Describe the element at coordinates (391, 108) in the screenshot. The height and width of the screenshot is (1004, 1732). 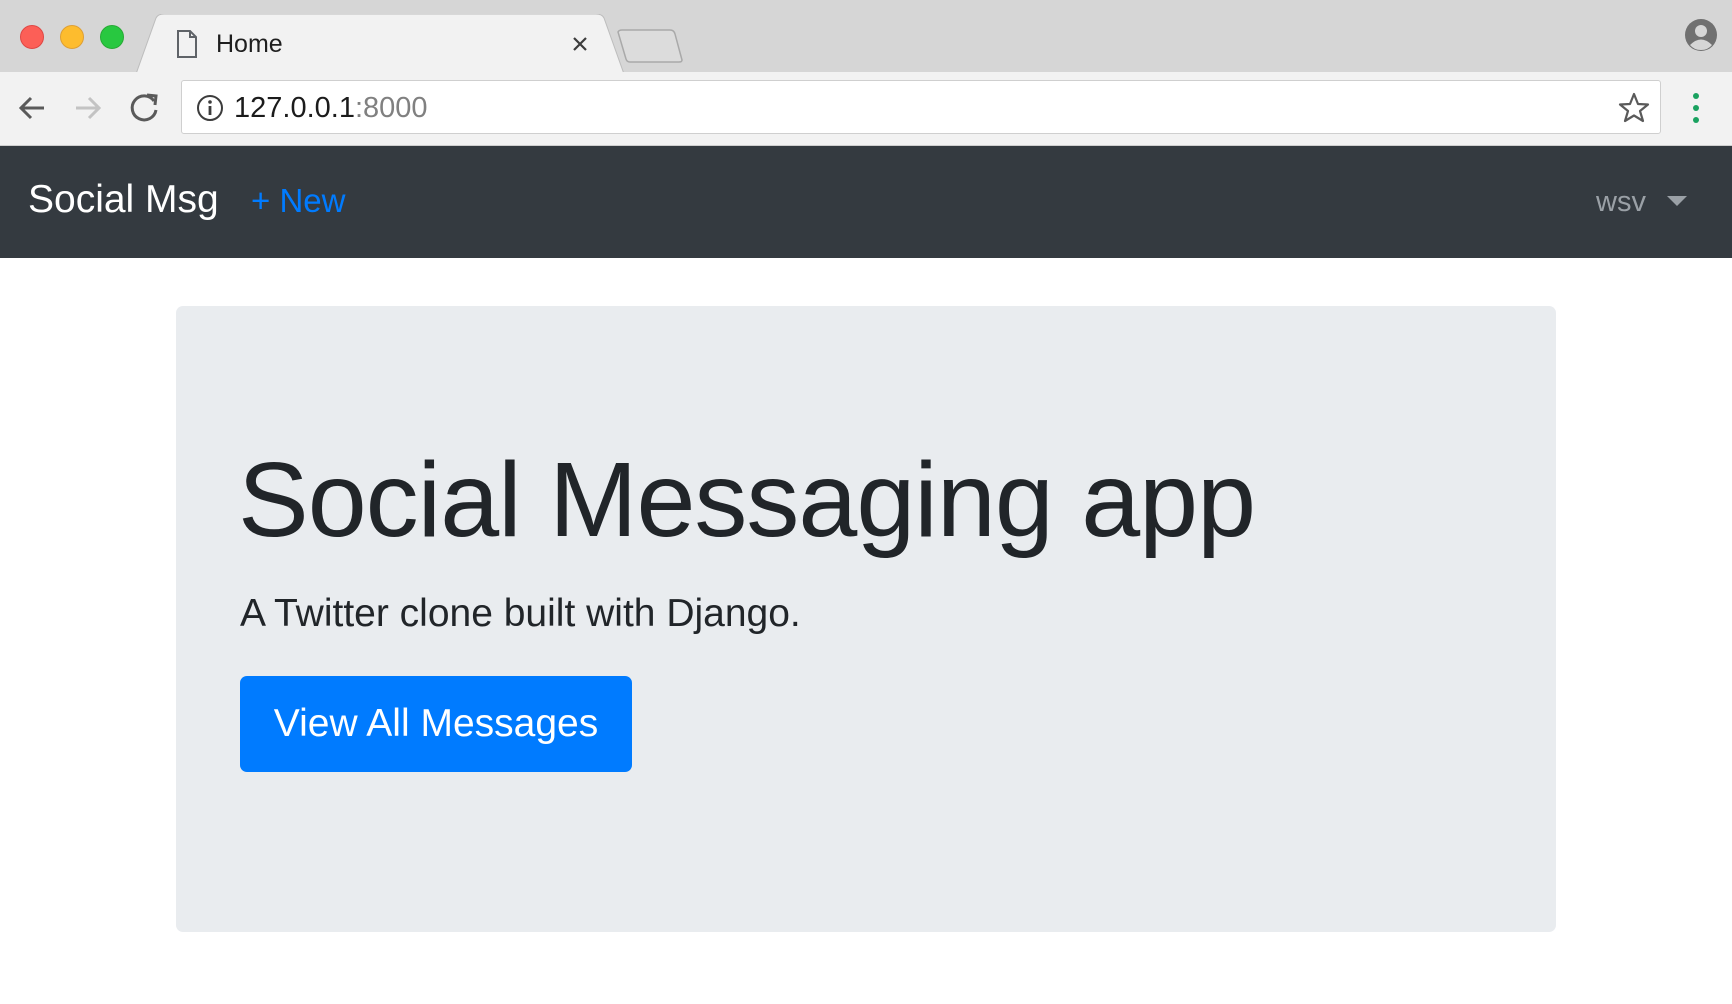
I see `url-port: :8000` at that location.